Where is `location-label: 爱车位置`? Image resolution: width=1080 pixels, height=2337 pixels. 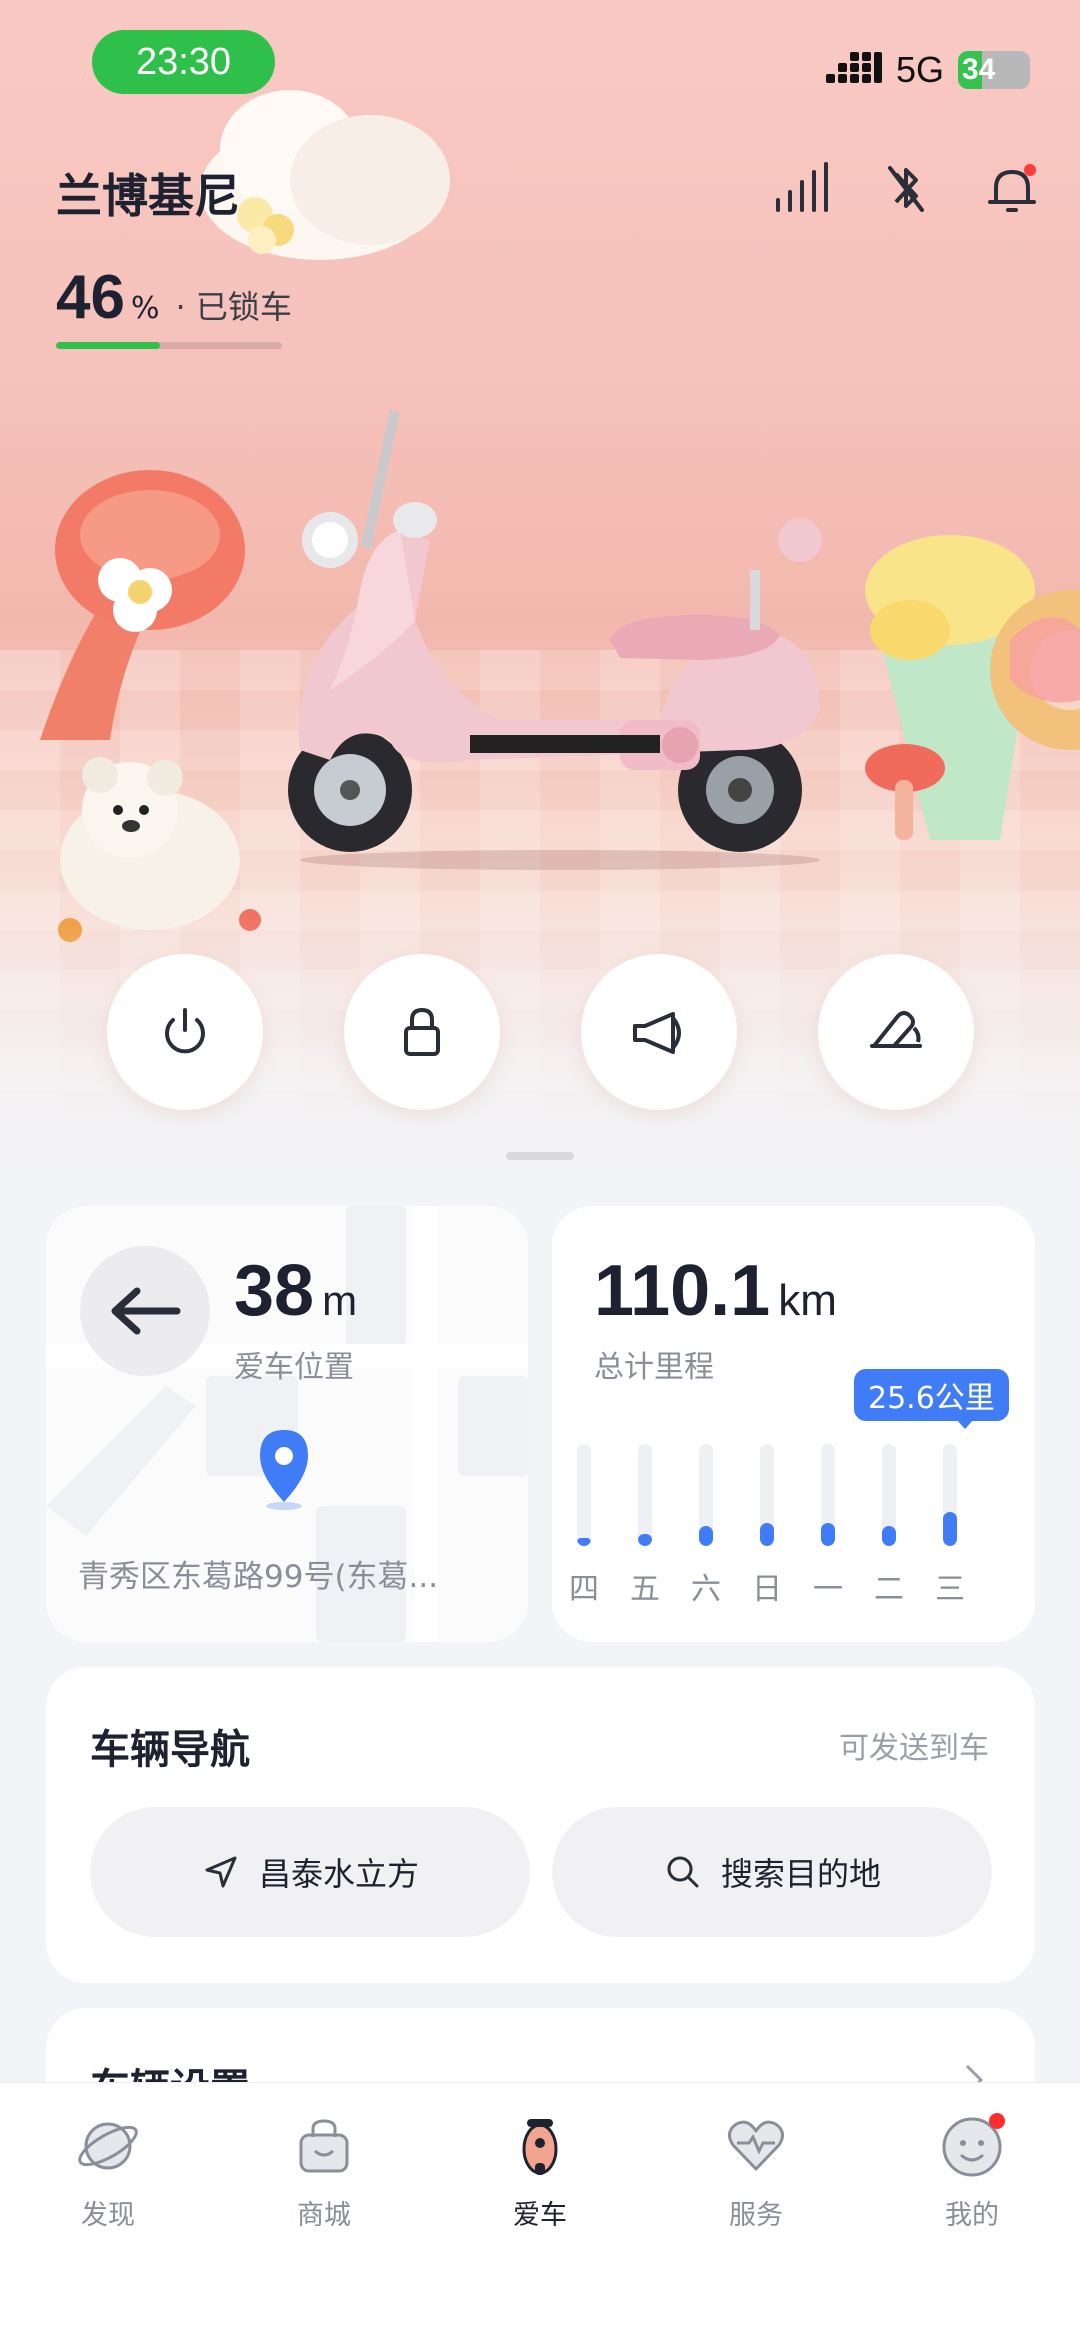 location-label: 爱车位置 is located at coordinates (294, 1367).